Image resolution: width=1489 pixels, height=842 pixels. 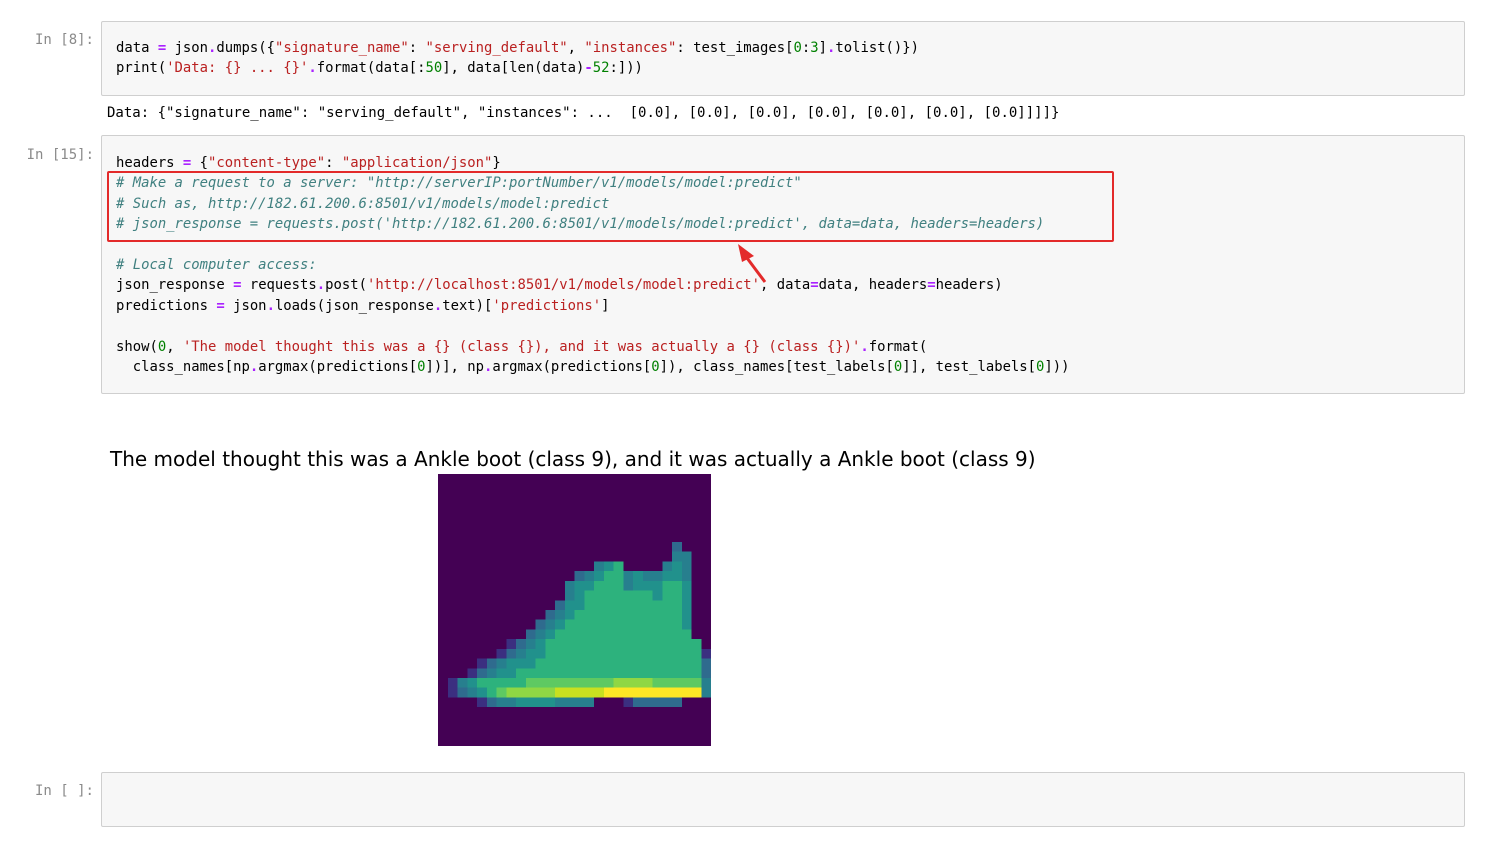 What do you see at coordinates (655, 366) in the screenshot?
I see `code-token: 0` at bounding box center [655, 366].